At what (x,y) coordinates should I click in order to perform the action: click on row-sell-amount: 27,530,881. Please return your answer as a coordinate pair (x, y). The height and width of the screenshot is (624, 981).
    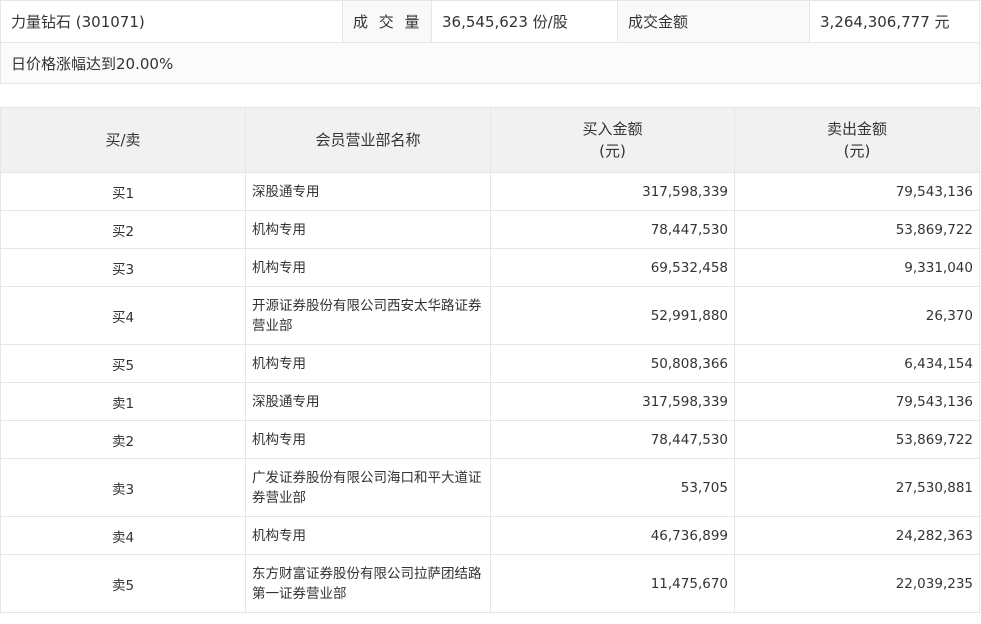
    Looking at the image, I should click on (857, 487).